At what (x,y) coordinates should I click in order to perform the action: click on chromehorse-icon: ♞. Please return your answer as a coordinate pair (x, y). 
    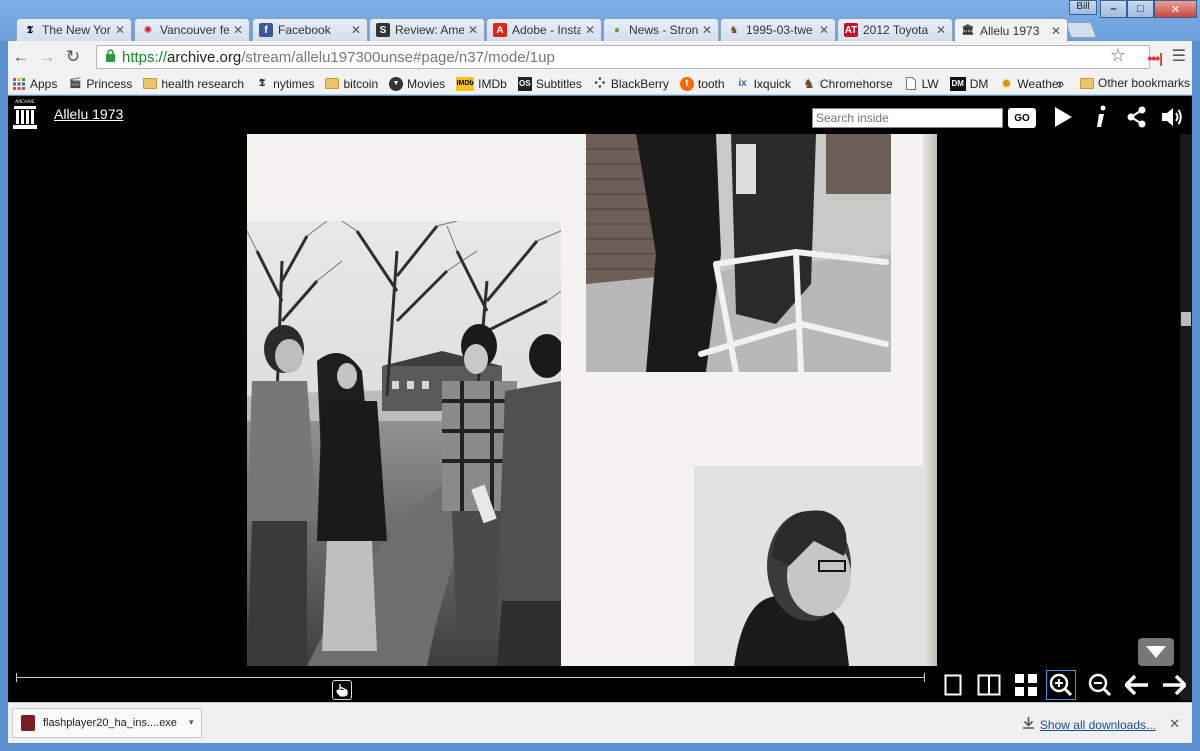
    Looking at the image, I should click on (734, 30).